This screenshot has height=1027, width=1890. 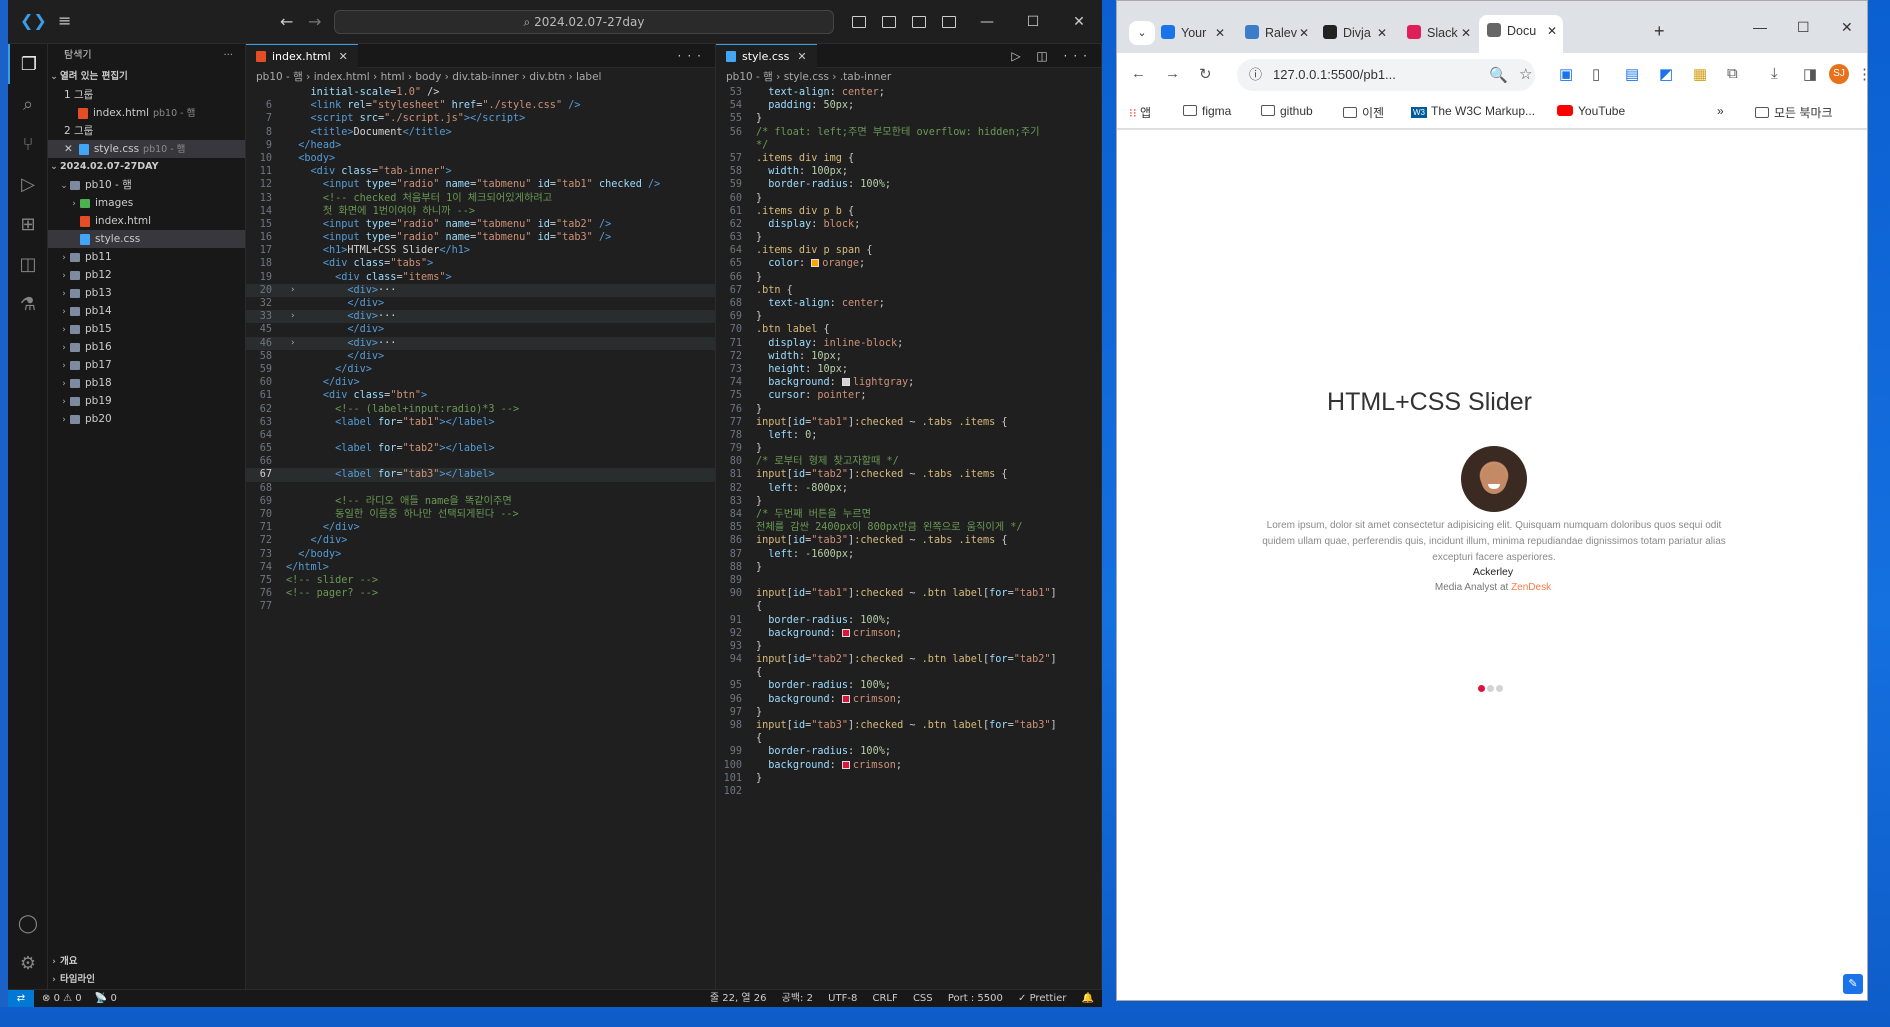 What do you see at coordinates (480, 527) in the screenshot?
I see `code-line: 71 </div>` at bounding box center [480, 527].